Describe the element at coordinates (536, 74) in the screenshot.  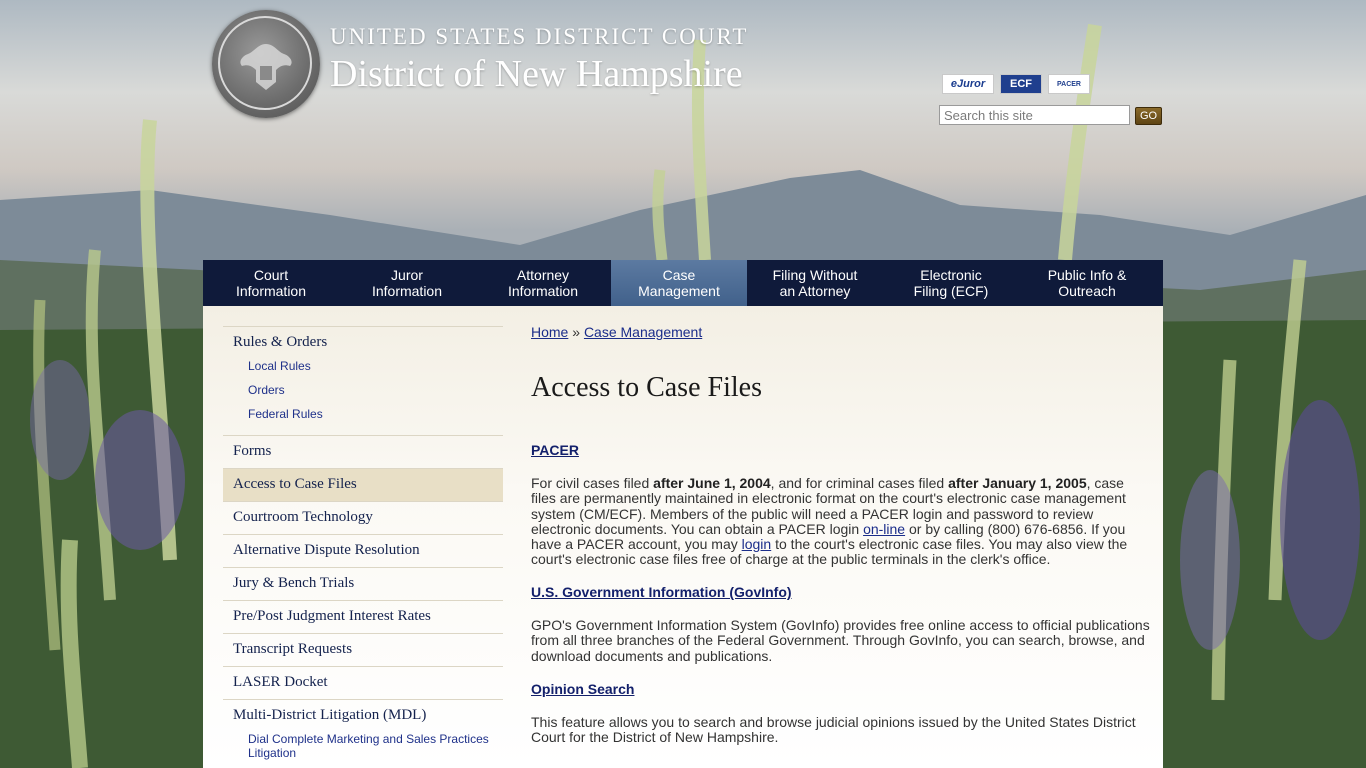
I see `court-name-line2: District of New Hampshire` at that location.